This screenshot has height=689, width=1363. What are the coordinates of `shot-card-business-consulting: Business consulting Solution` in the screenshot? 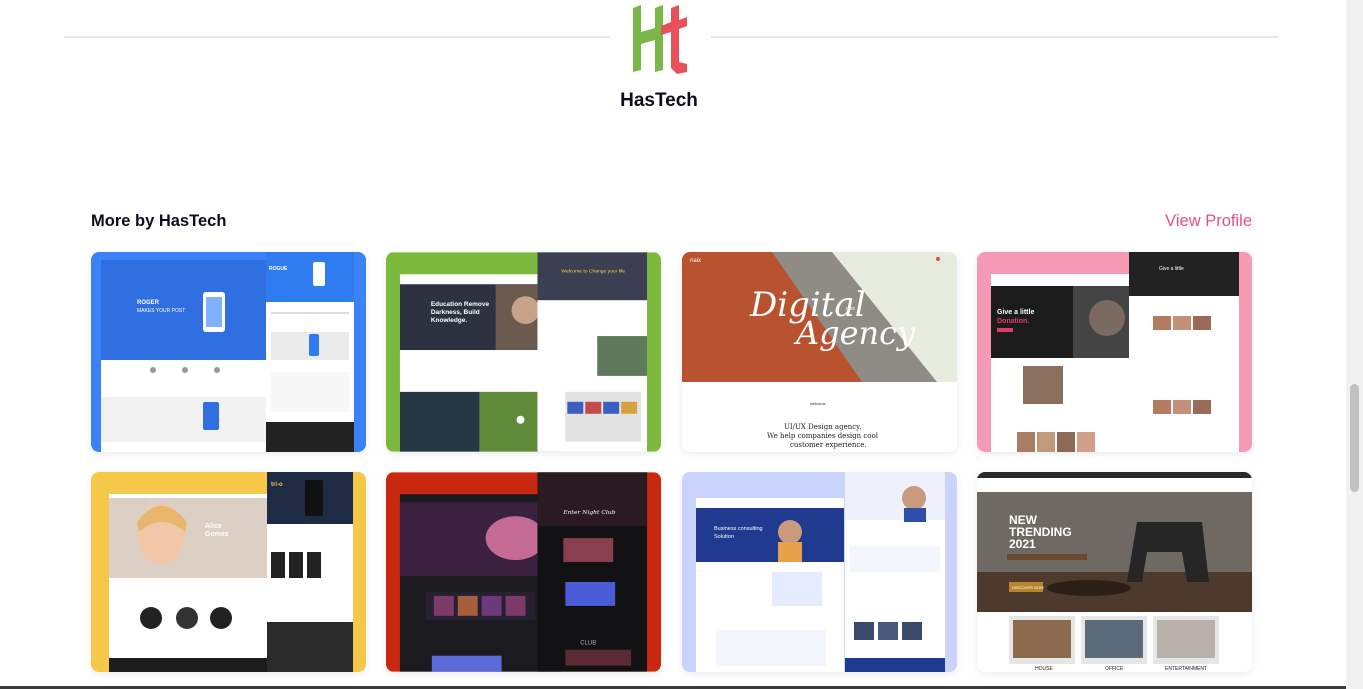 It's located at (819, 572).